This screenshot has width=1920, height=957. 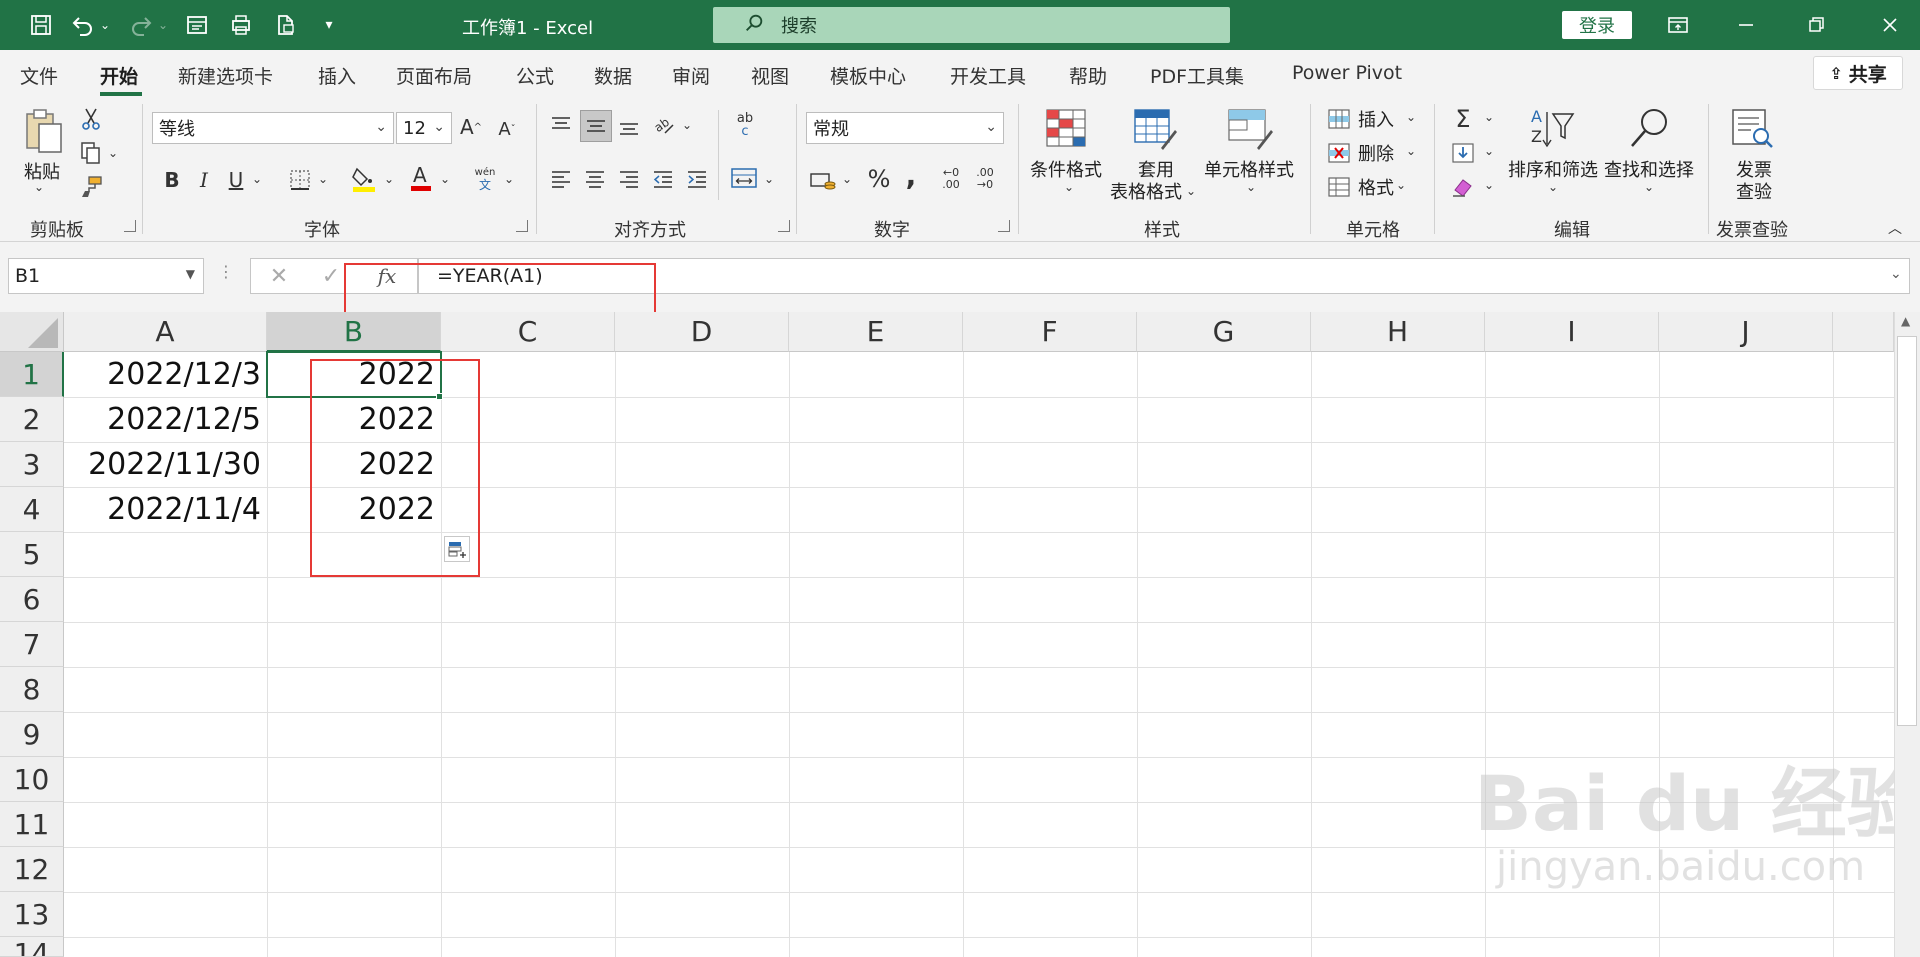 I want to click on login-button: 登录, so click(x=1597, y=25).